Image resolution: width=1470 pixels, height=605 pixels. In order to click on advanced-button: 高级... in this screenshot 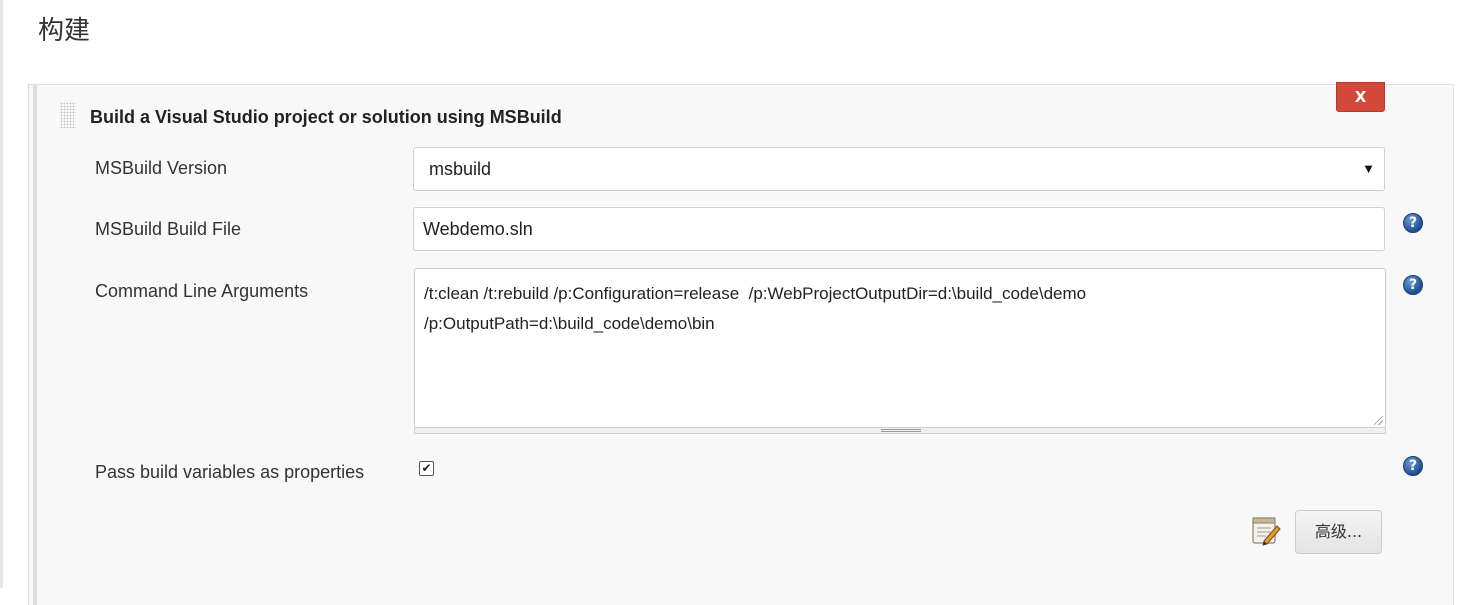, I will do `click(1338, 532)`.